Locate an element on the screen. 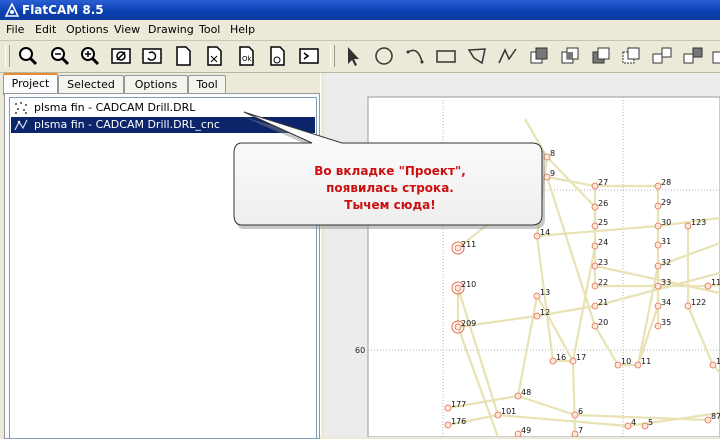  notebook-tabs: Project Selected Options Tool is located at coordinates (160, 84).